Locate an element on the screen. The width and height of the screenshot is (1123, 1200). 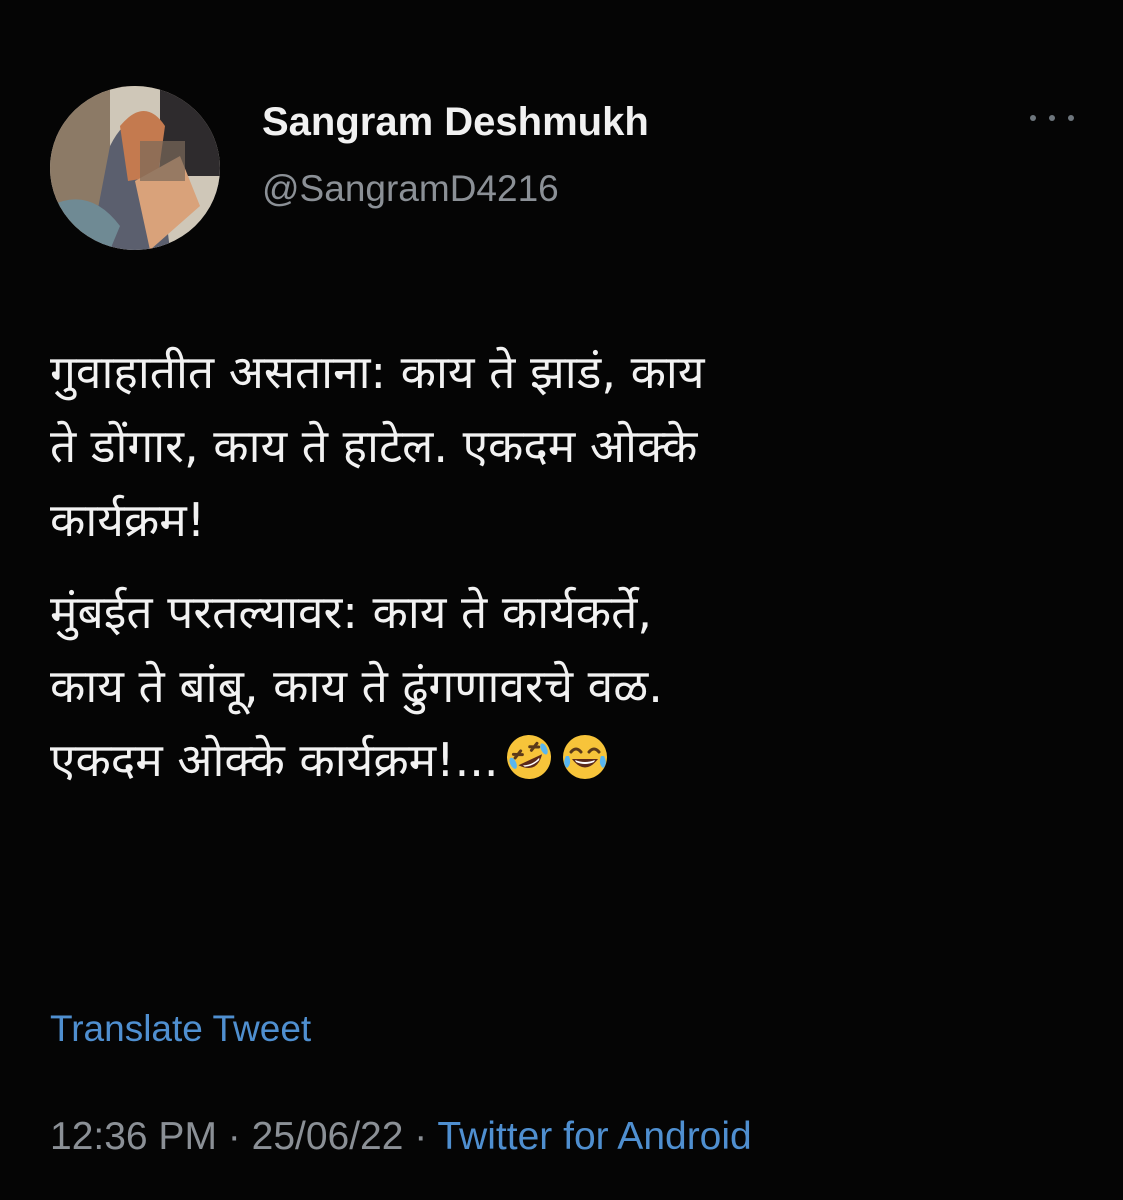
tweet-source-link: Twitter for Android is located at coordinates (594, 1136).